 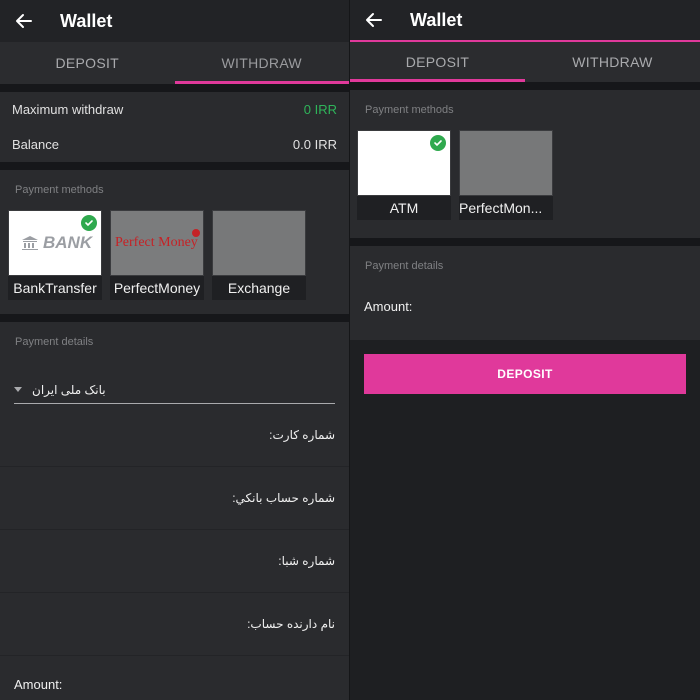 I want to click on card-number-field: شماره کارت:, so click(x=174, y=435).